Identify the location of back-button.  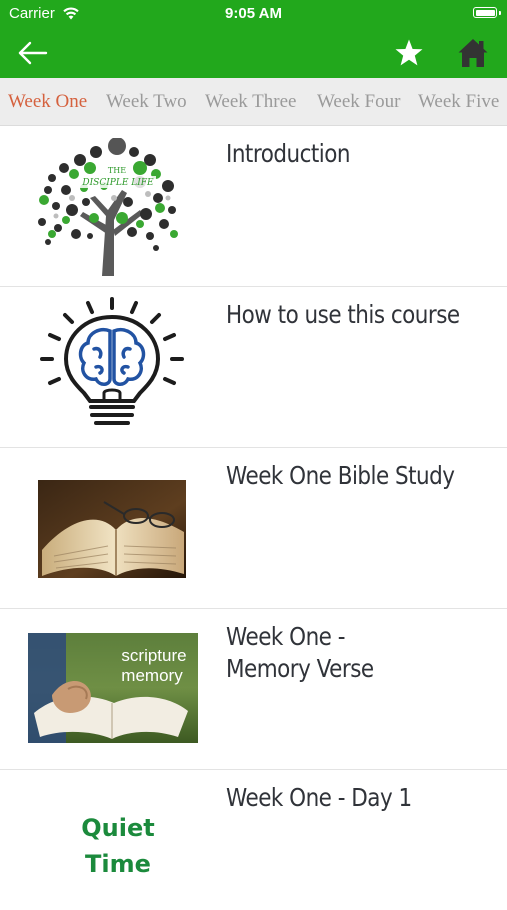
(33, 53).